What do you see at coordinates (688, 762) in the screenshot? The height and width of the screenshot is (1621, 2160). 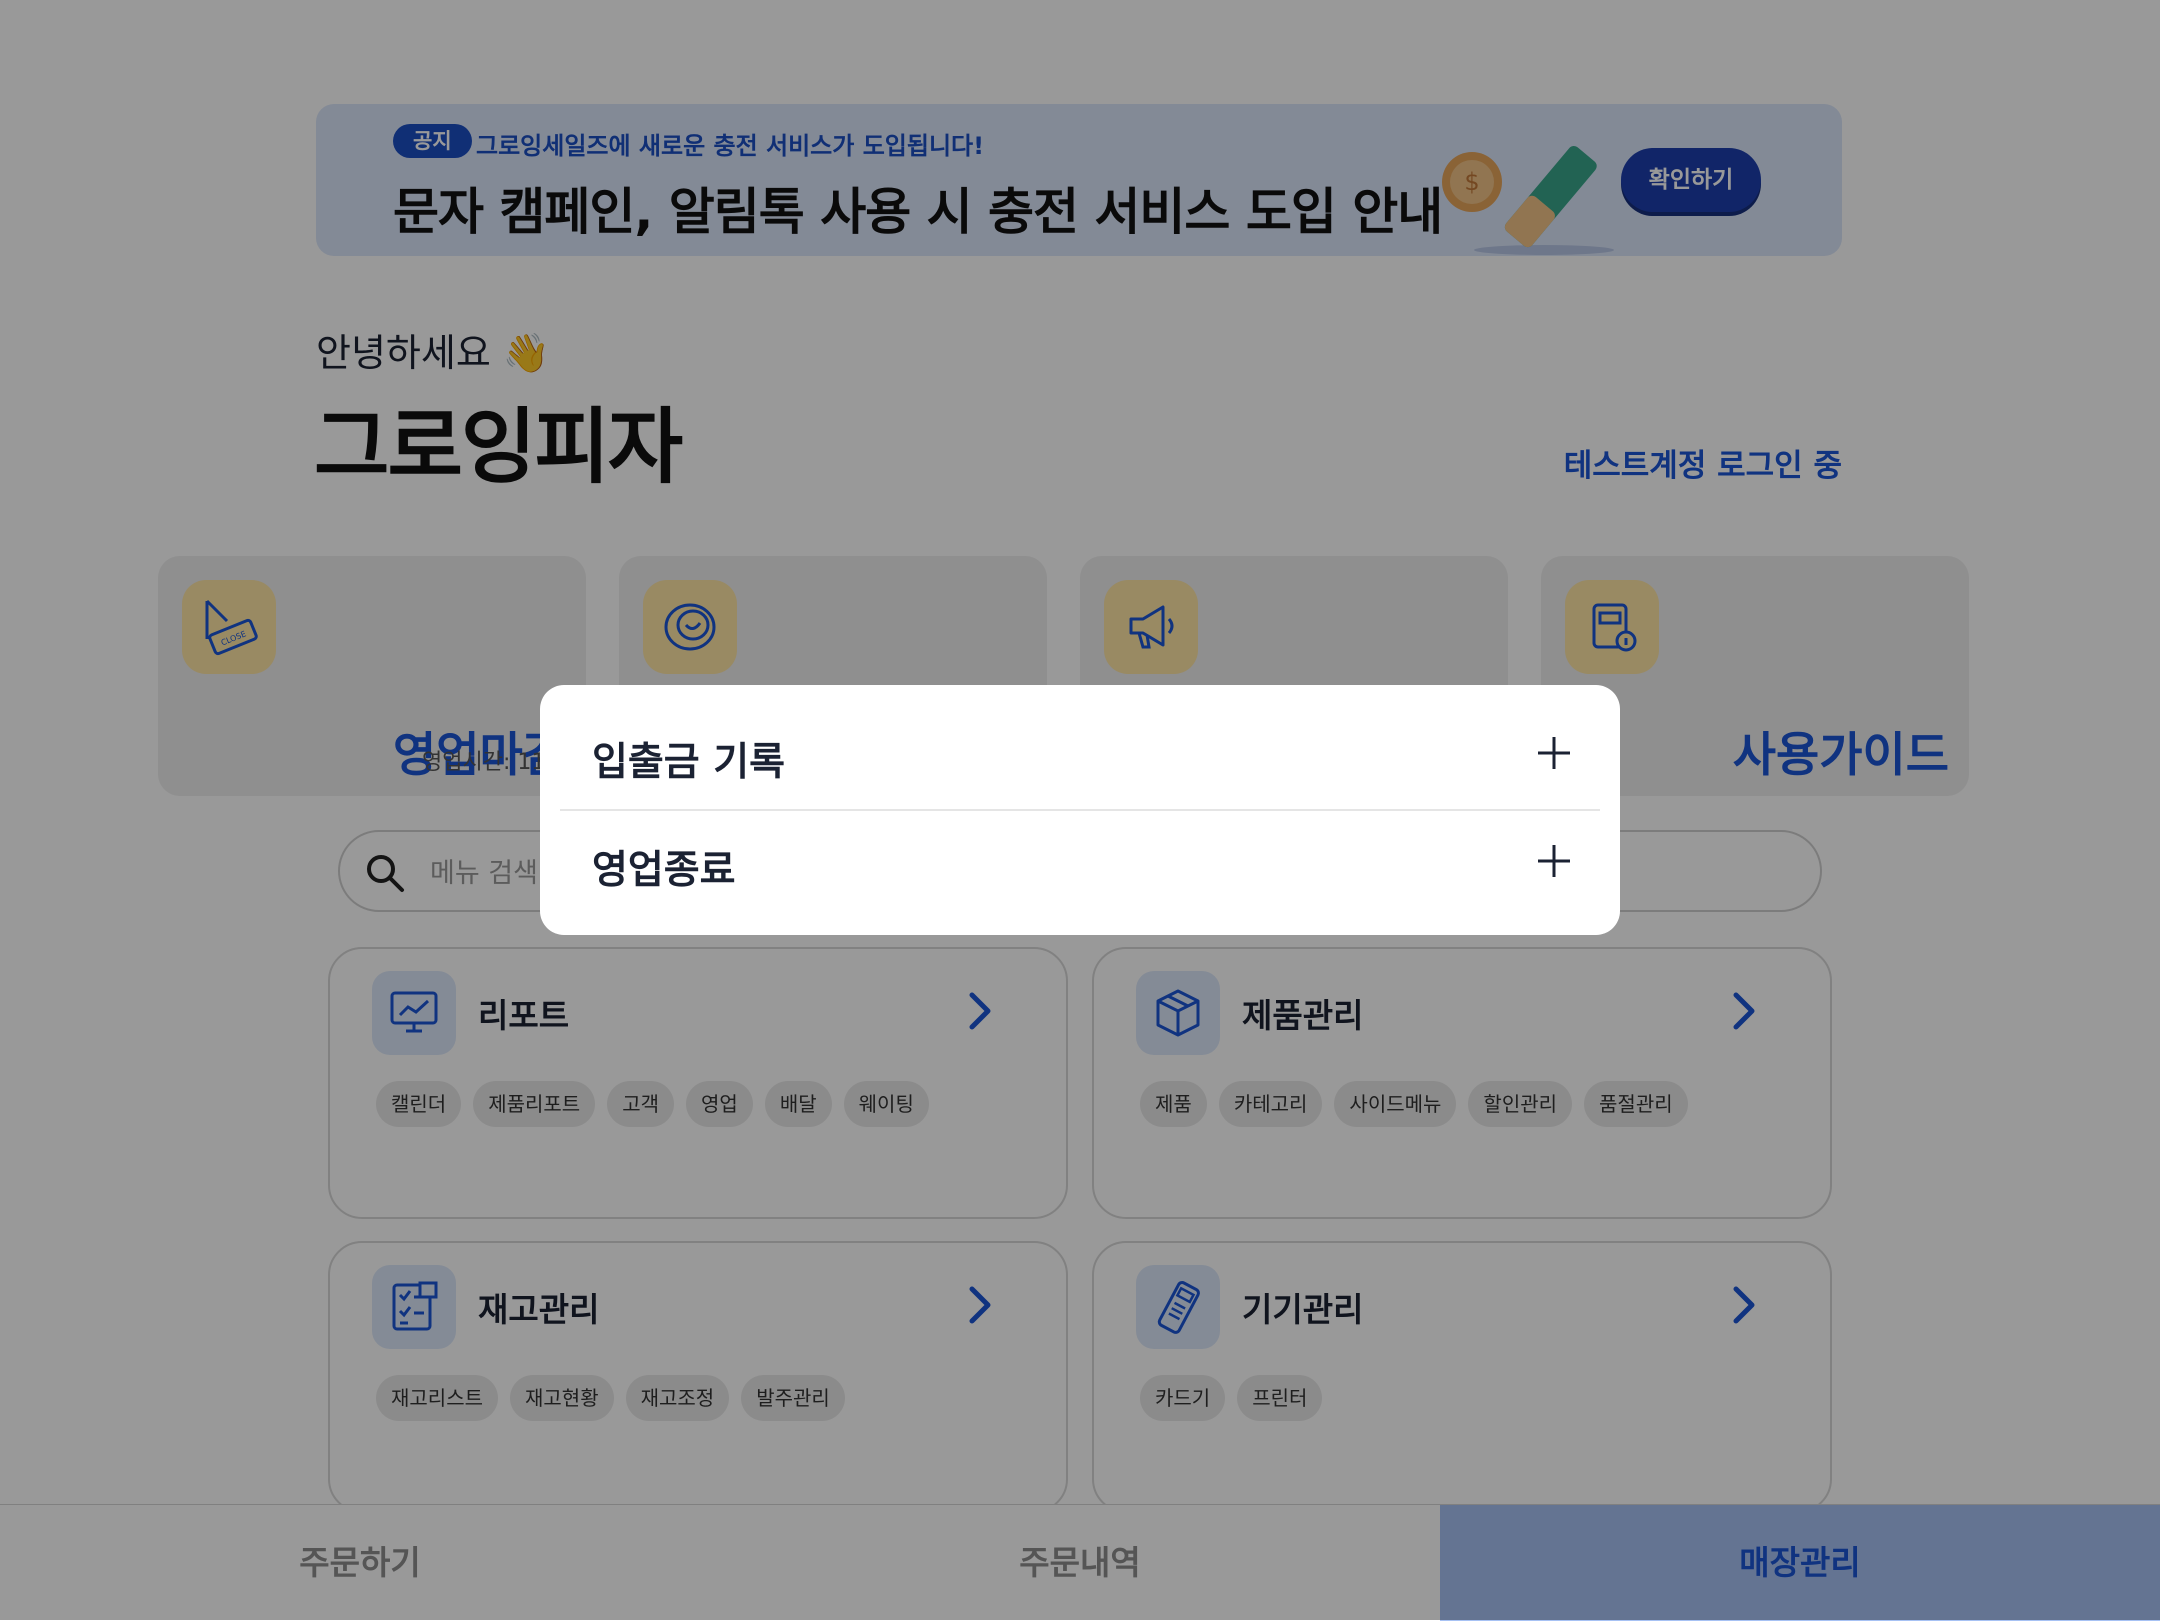 I see `action-item-label: 입출금 기록` at bounding box center [688, 762].